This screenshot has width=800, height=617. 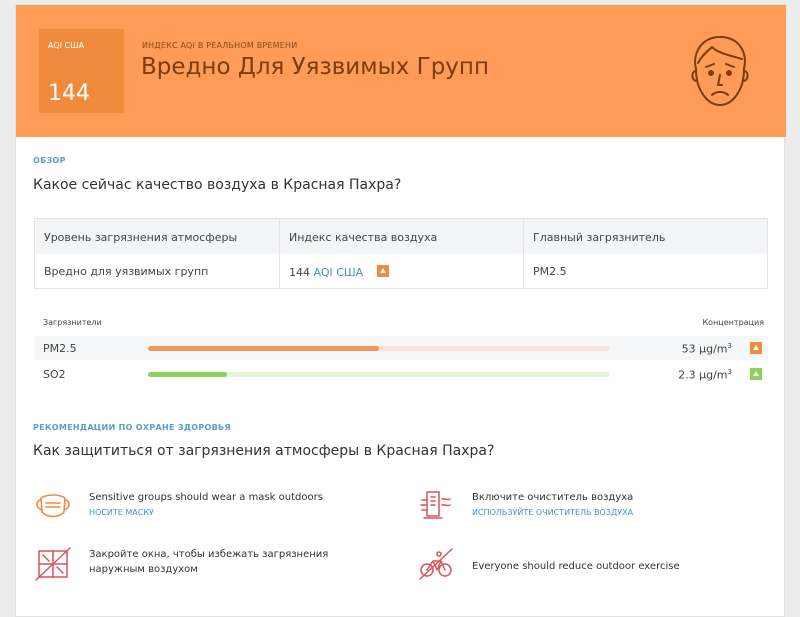 I want to click on aqi-badge-label: AQI США, so click(x=66, y=45).